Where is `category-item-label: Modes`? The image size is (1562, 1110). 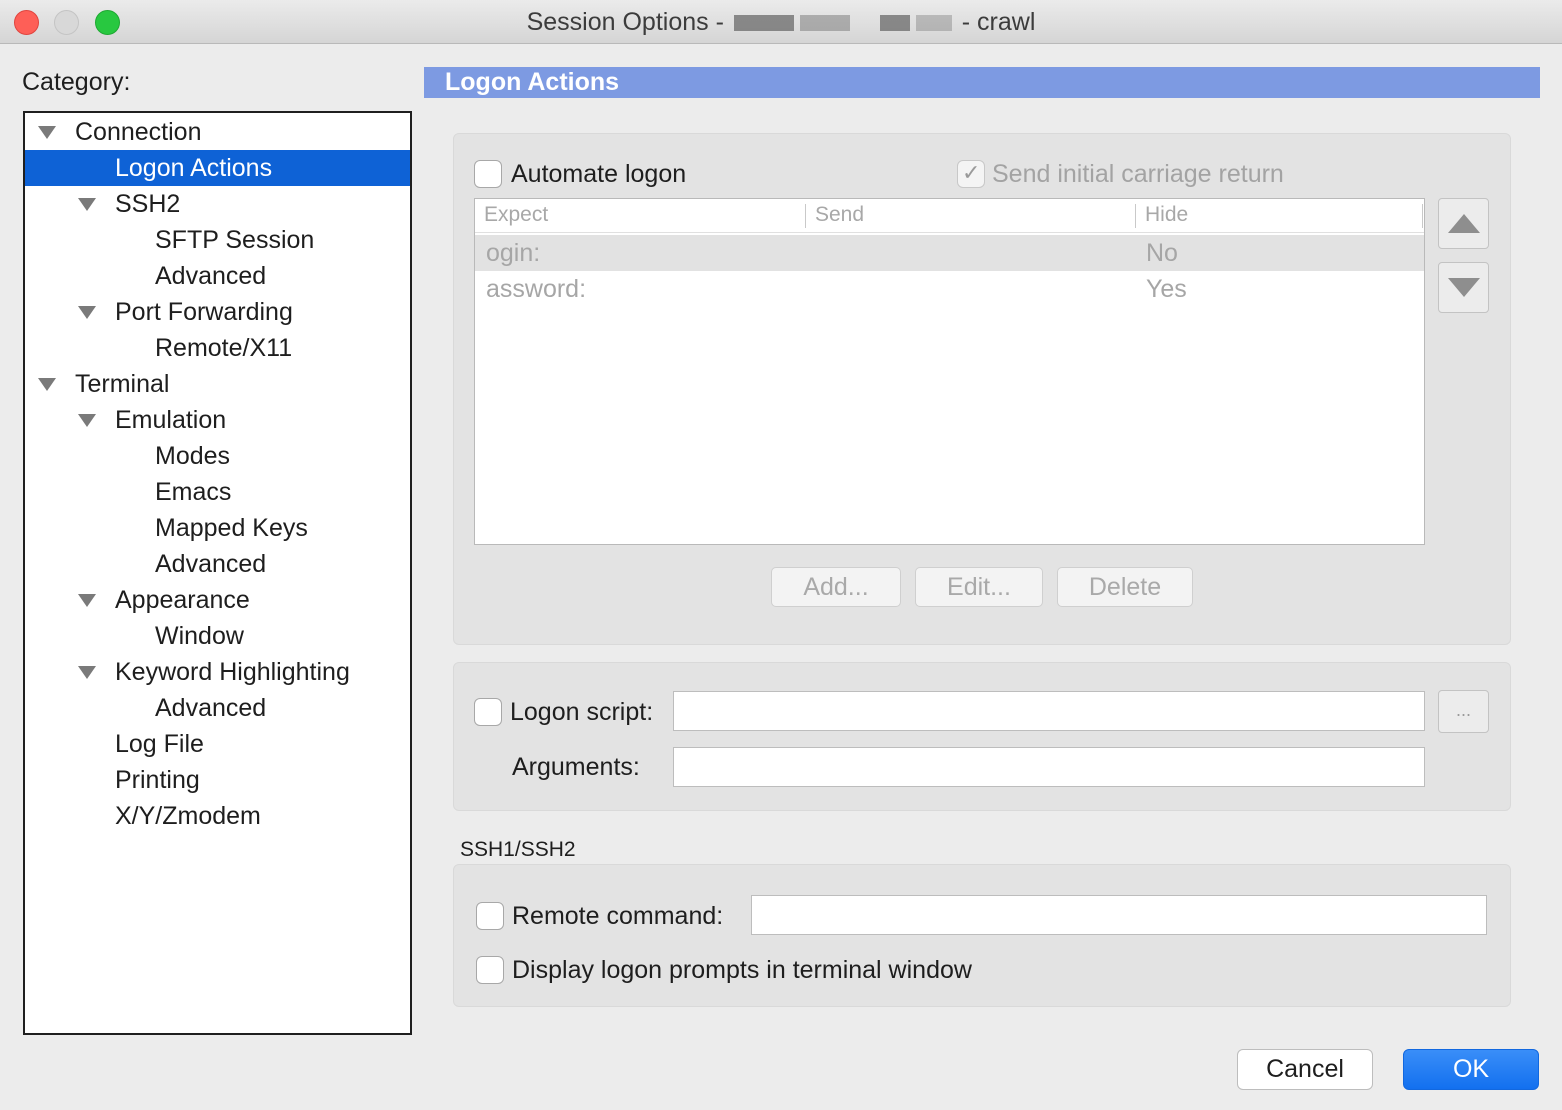
category-item-label: Modes is located at coordinates (193, 456).